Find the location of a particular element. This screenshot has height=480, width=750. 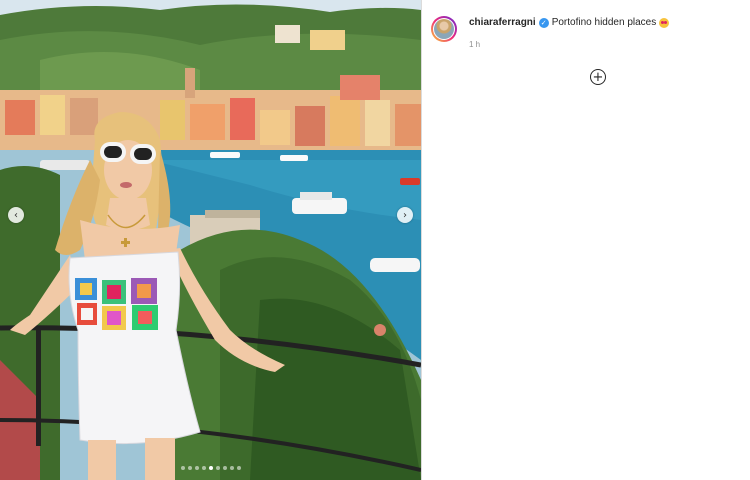

carousel-indicator is located at coordinates (210, 468).